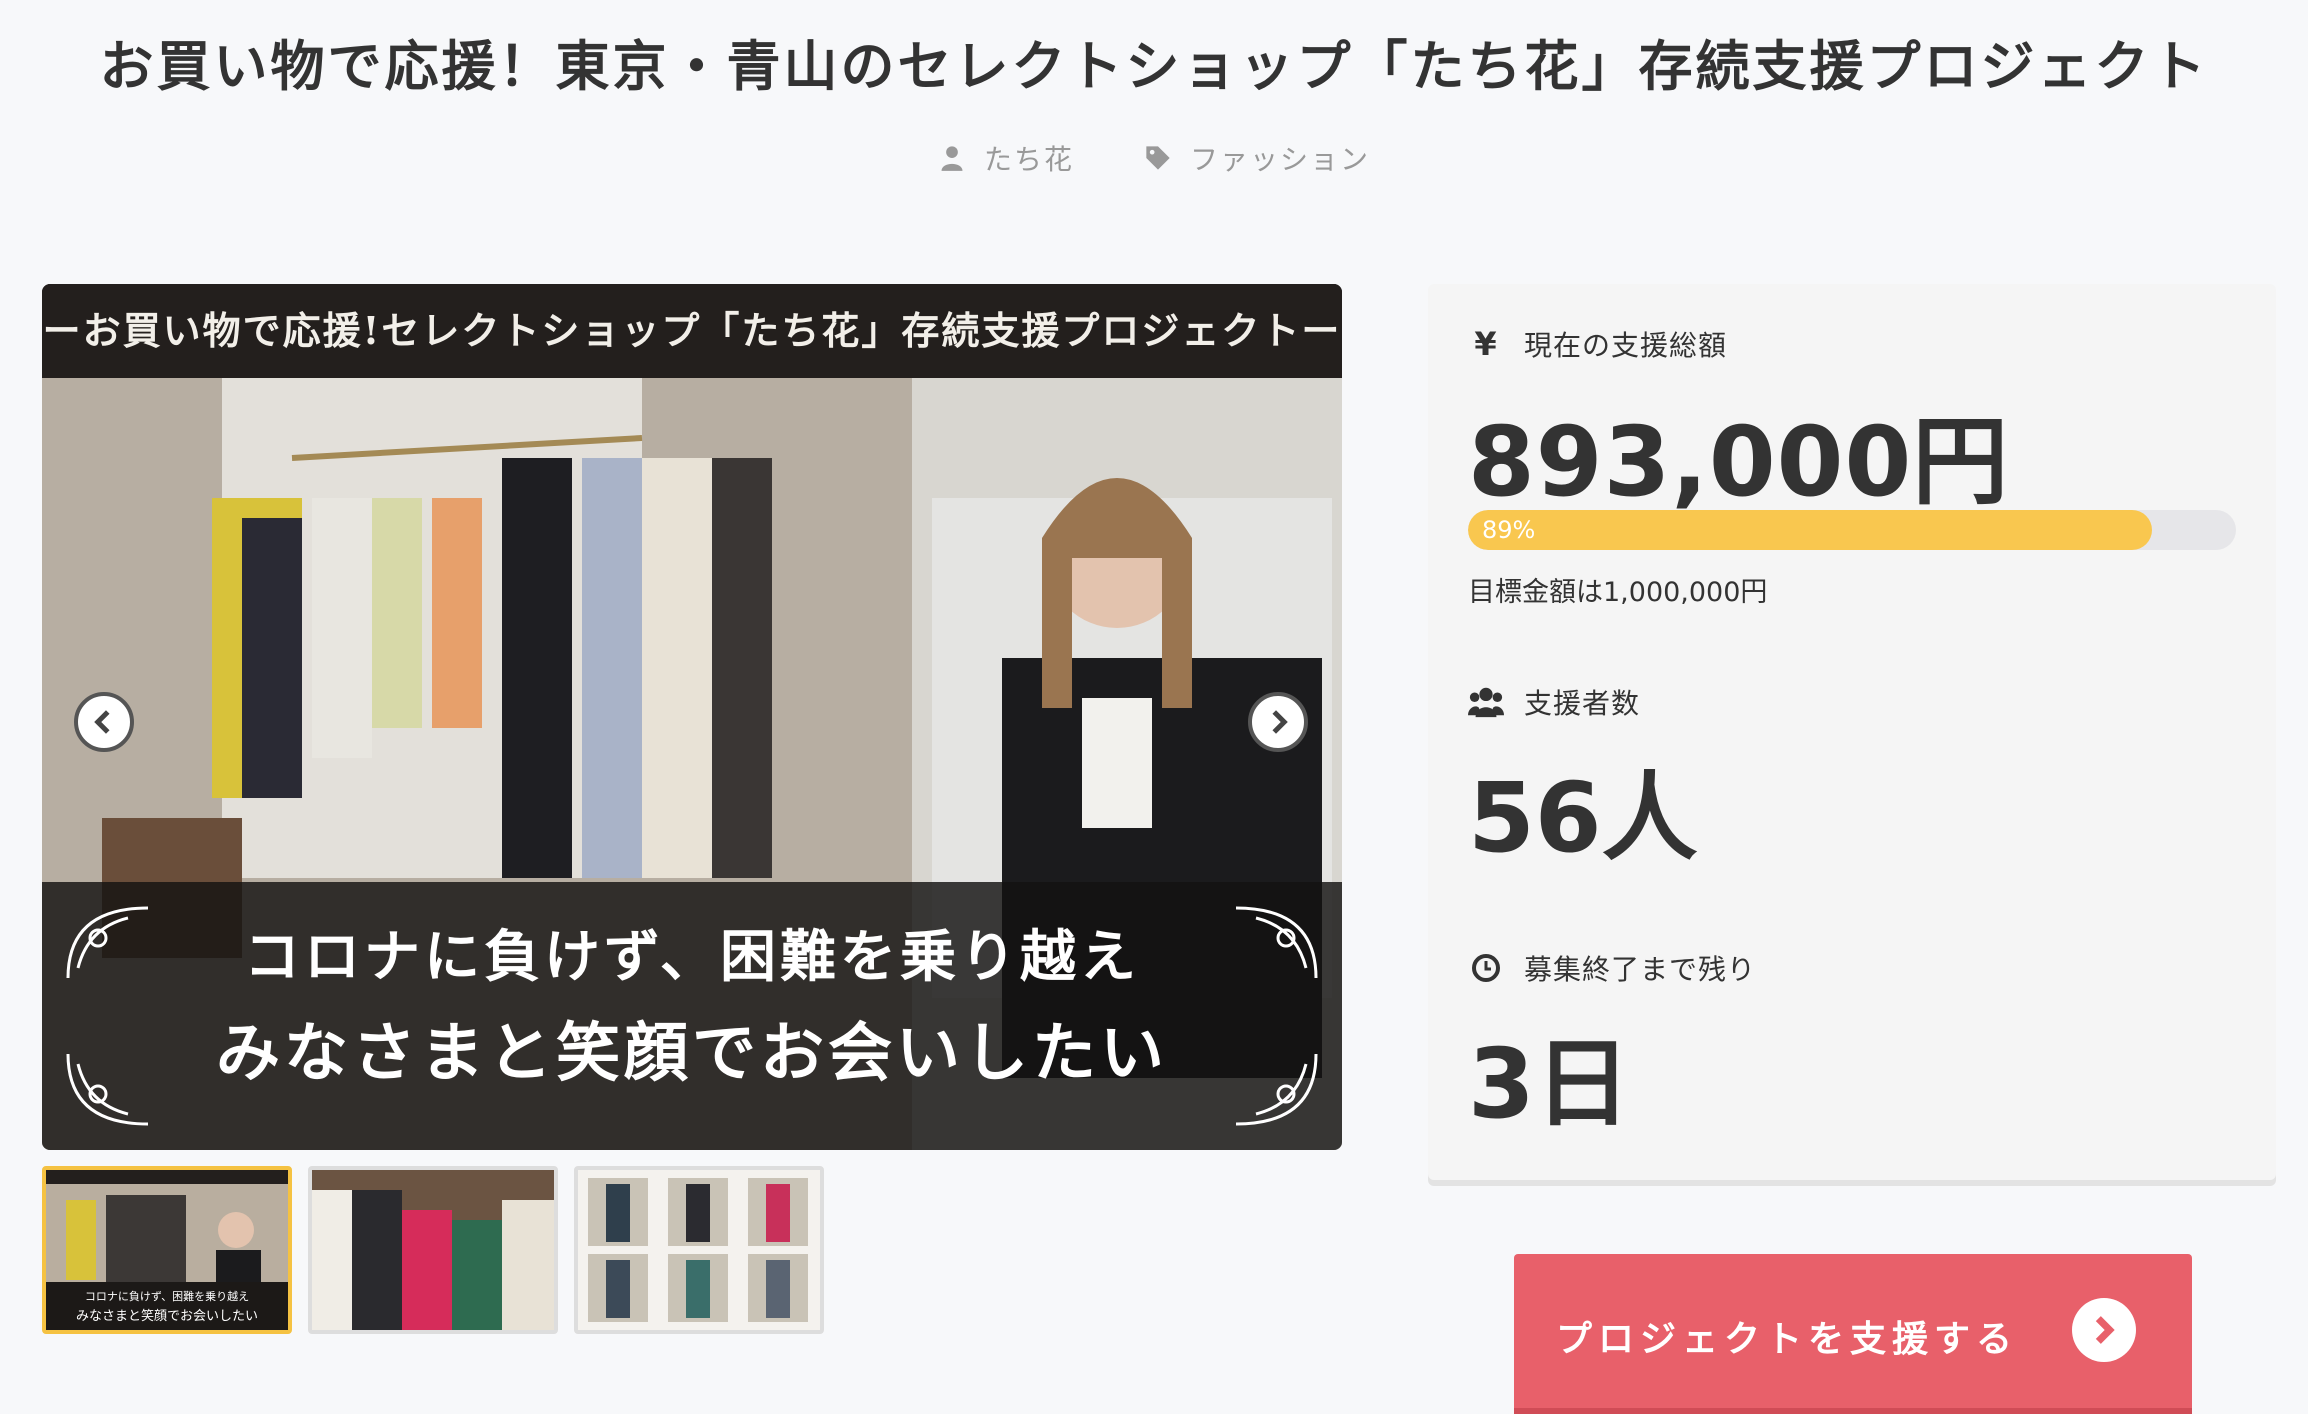  What do you see at coordinates (1787, 1339) in the screenshot?
I see `support-button-label: プロジェクトを支援する` at bounding box center [1787, 1339].